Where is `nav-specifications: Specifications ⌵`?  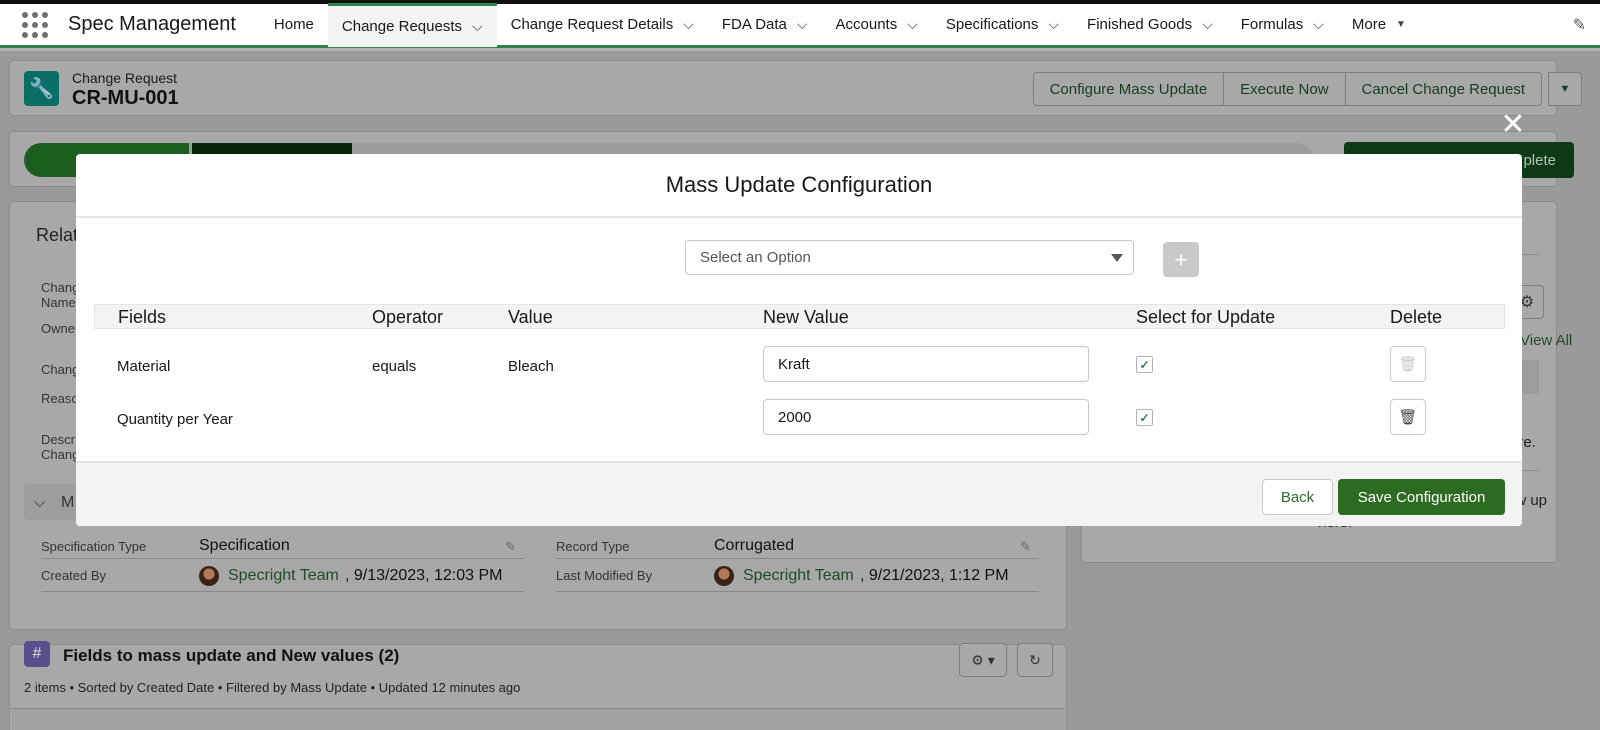
nav-specifications: Specifications ⌵ is located at coordinates (1002, 25).